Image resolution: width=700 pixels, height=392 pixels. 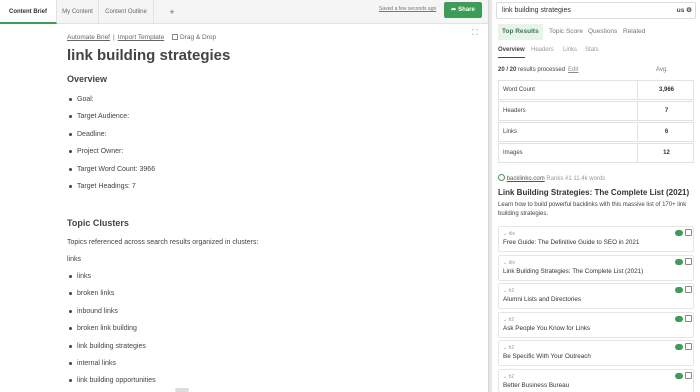 I want to click on stat-label: Images, so click(x=513, y=153).